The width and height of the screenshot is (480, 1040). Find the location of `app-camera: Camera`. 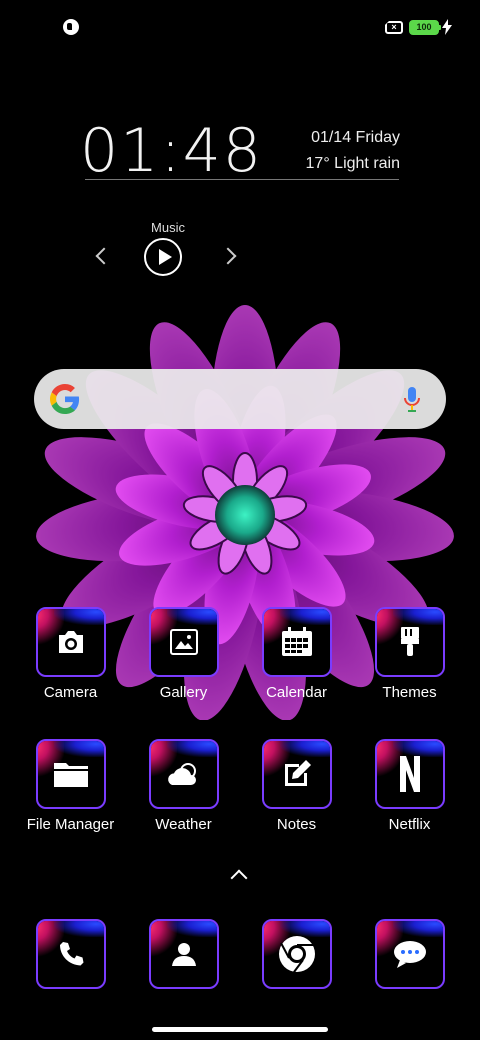

app-camera: Camera is located at coordinates (70, 654).